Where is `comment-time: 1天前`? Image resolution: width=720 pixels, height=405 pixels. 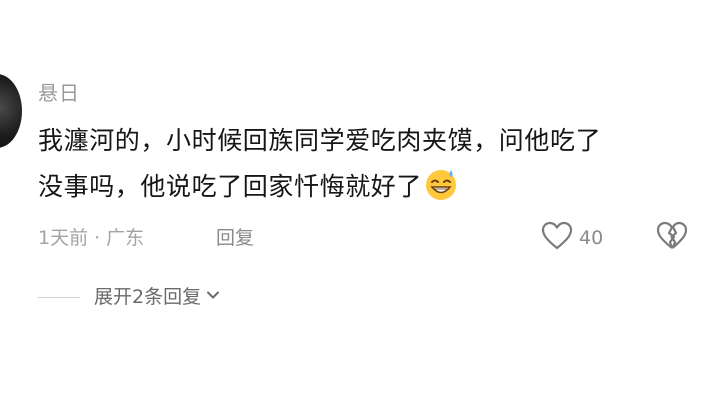
comment-time: 1天前 is located at coordinates (63, 238).